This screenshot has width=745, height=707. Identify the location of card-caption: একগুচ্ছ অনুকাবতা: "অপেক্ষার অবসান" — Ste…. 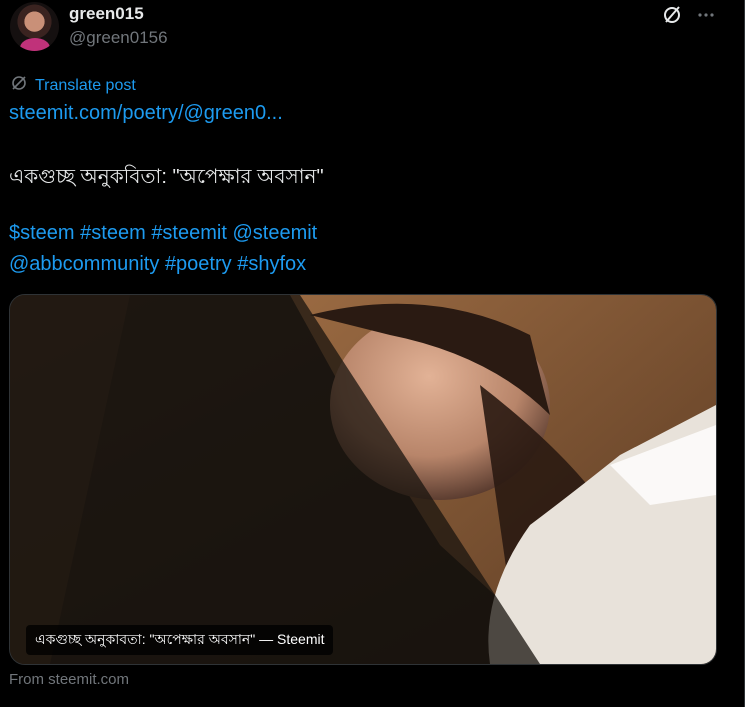
(180, 640).